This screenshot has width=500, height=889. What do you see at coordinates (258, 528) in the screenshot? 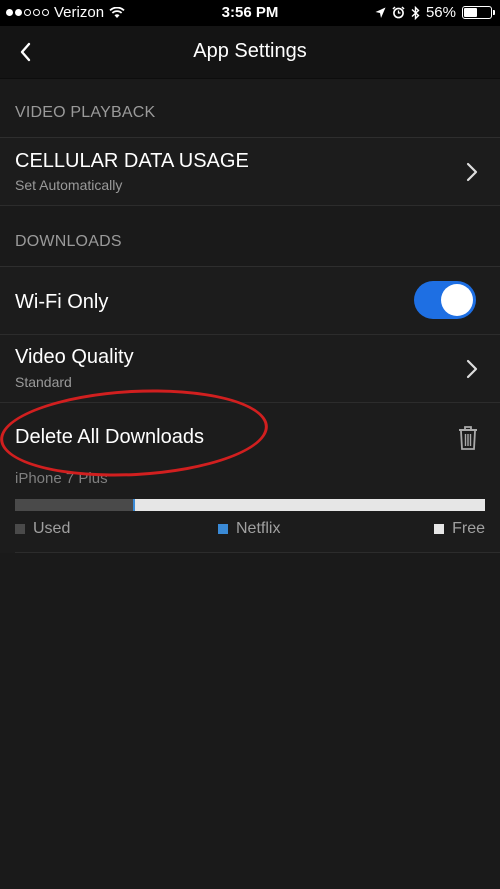
I see `legend-label-netflix: Netflix` at bounding box center [258, 528].